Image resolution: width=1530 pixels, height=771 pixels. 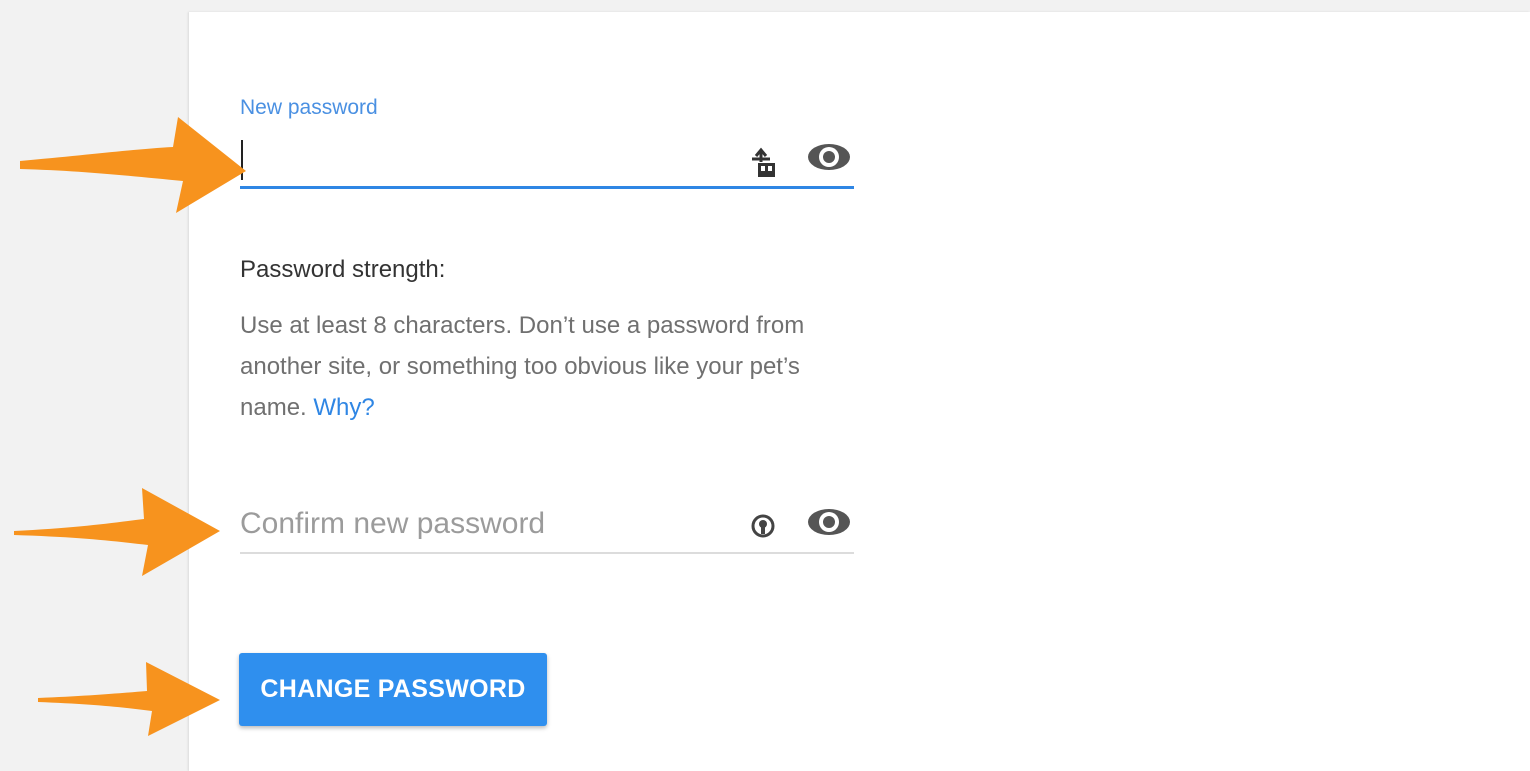 What do you see at coordinates (764, 163) in the screenshot?
I see `password-manager-key-icon` at bounding box center [764, 163].